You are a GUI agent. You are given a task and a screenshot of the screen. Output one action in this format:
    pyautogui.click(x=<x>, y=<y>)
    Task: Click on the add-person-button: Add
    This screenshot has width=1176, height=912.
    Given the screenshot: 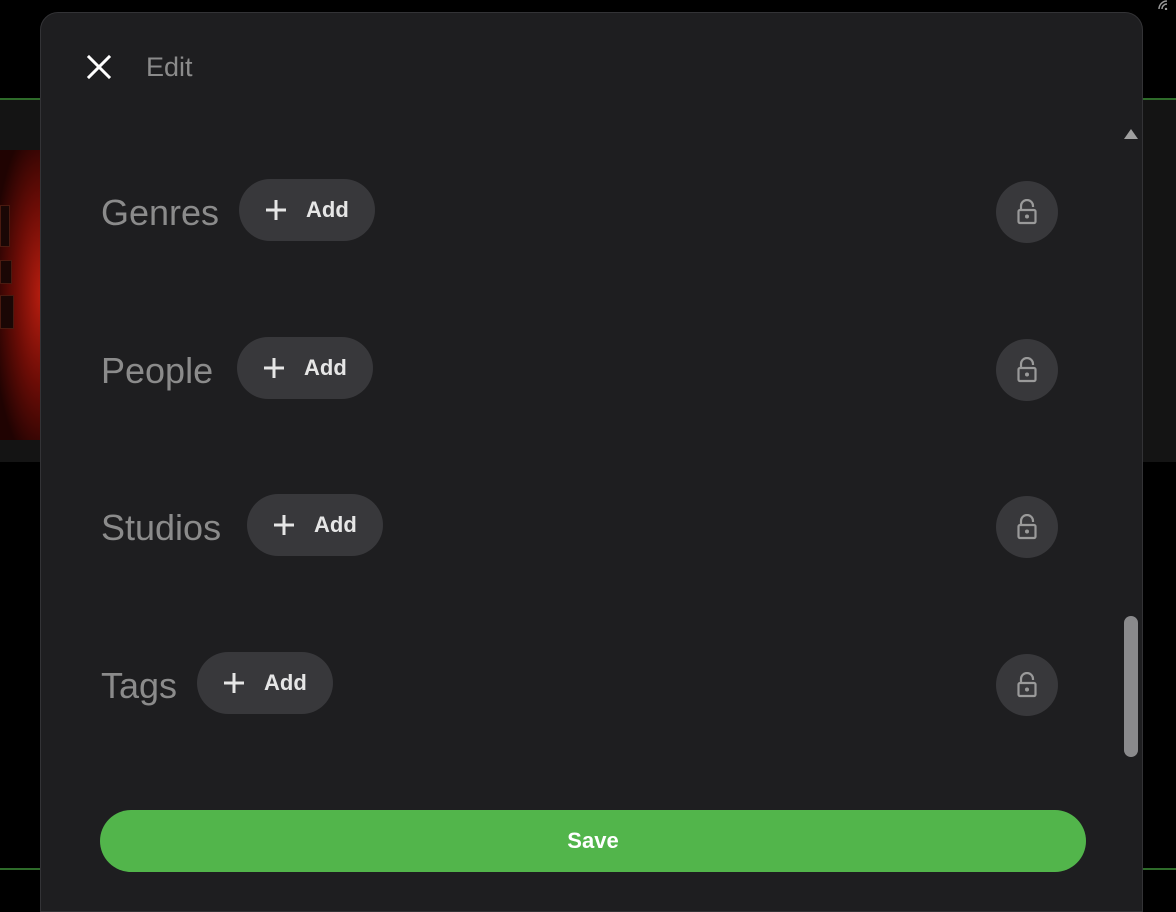 What is the action you would take?
    pyautogui.click(x=305, y=368)
    